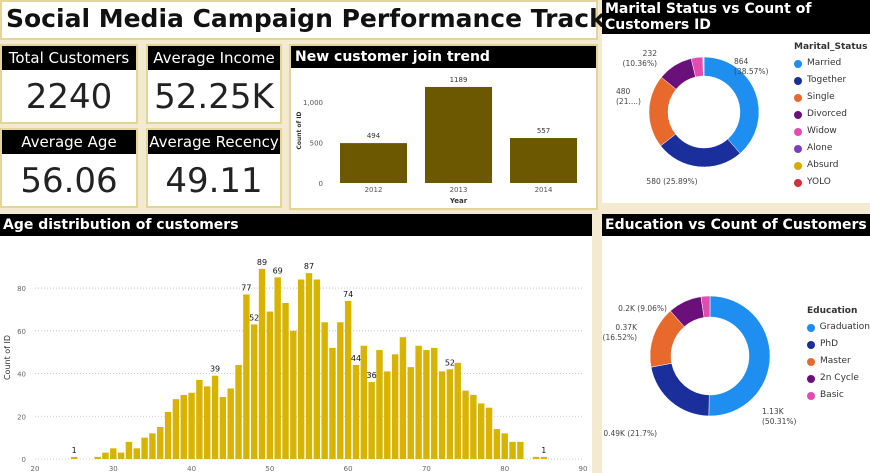 The image size is (870, 473). What do you see at coordinates (838, 378) in the screenshot?
I see `legend-item: 2n Cycle` at bounding box center [838, 378].